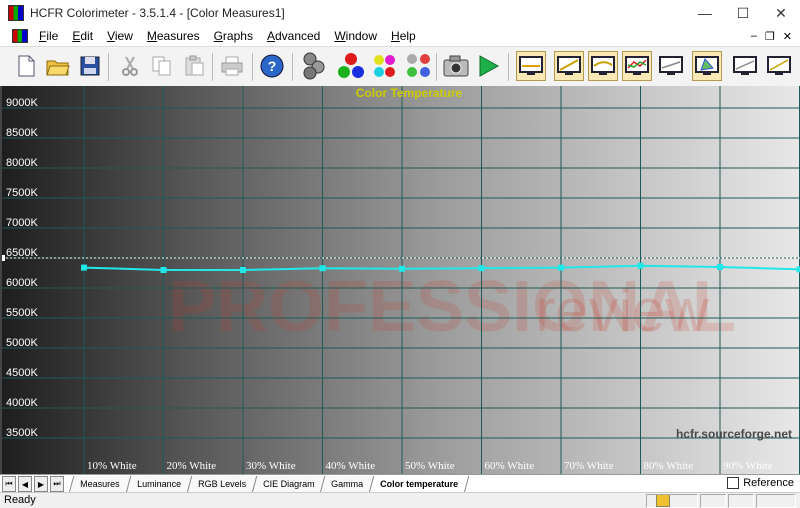  Describe the element at coordinates (488, 66) in the screenshot. I see `play-icon` at that location.